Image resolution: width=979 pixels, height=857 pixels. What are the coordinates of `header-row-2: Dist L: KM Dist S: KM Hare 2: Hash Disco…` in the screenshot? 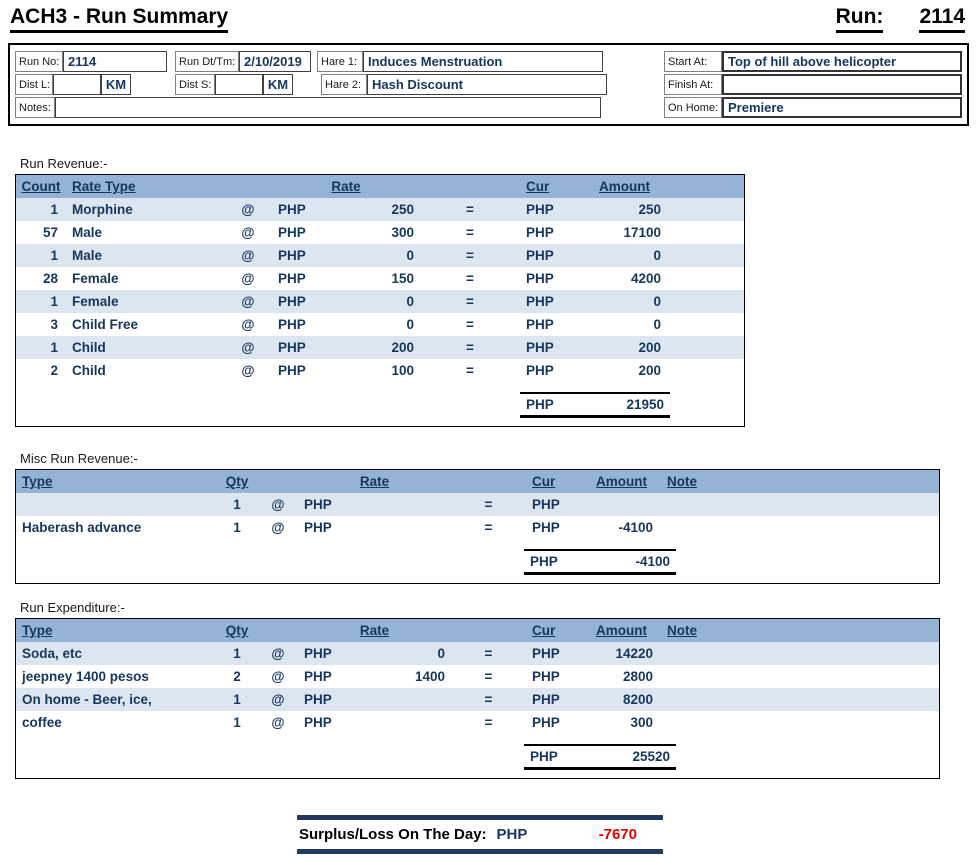 It's located at (488, 84).